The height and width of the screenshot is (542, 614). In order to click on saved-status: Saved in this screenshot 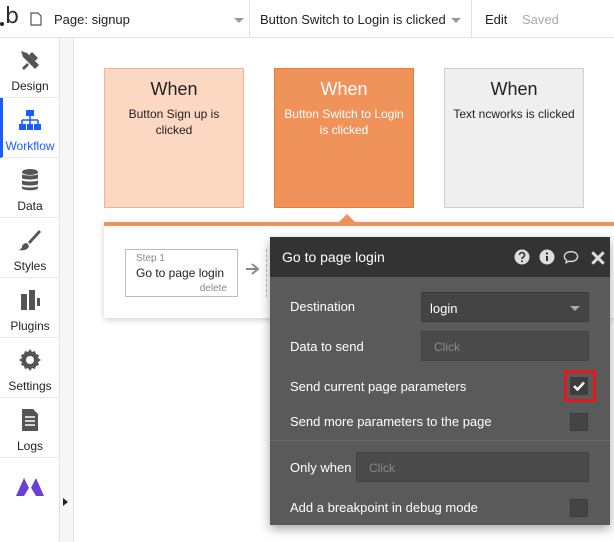, I will do `click(540, 19)`.